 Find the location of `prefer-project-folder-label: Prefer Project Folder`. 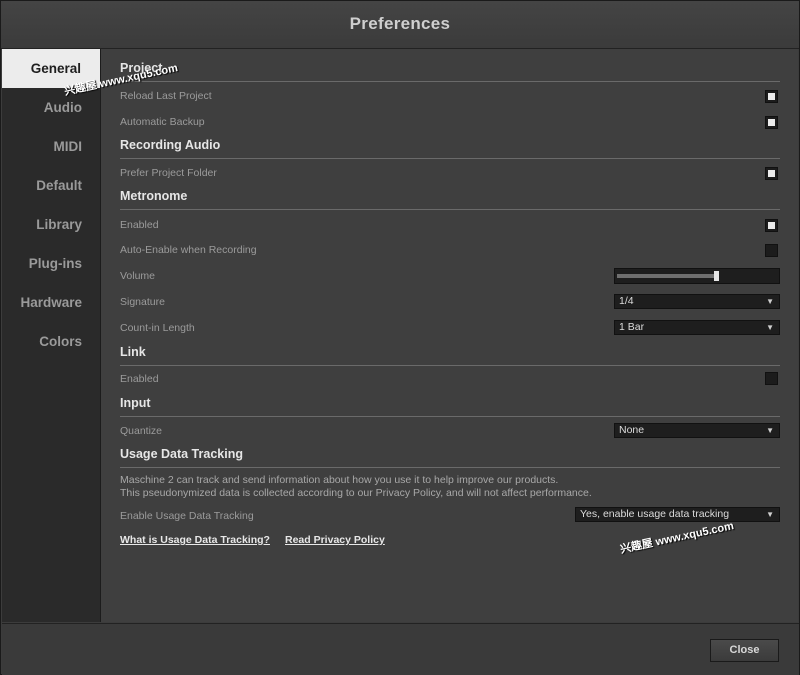

prefer-project-folder-label: Prefer Project Folder is located at coordinates (168, 173).